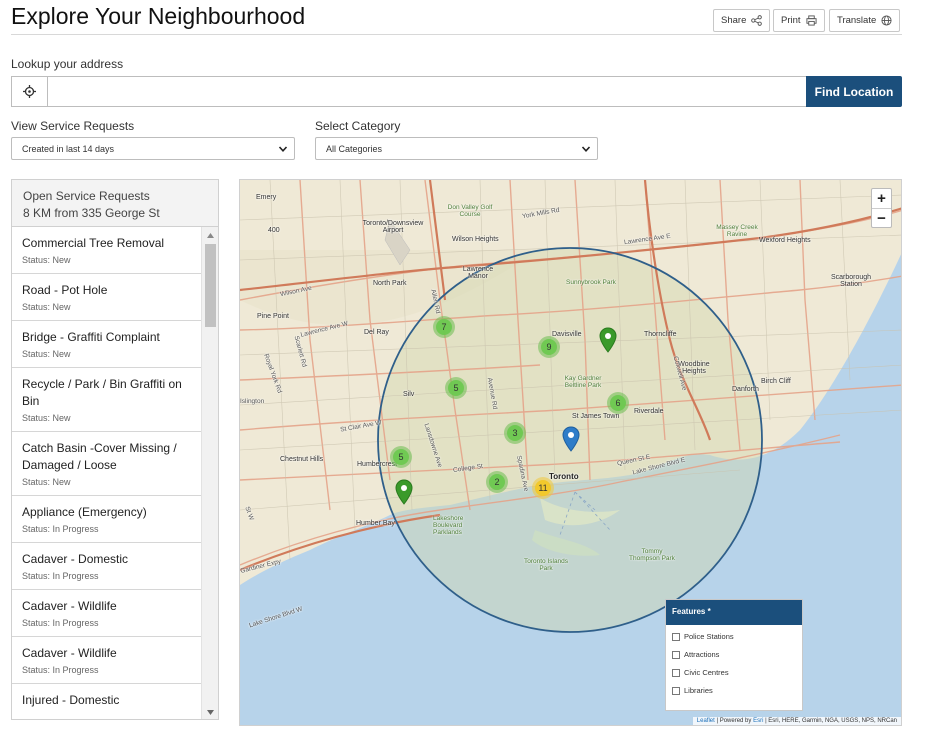  What do you see at coordinates (427, 91) in the screenshot?
I see `address-input` at bounding box center [427, 91].